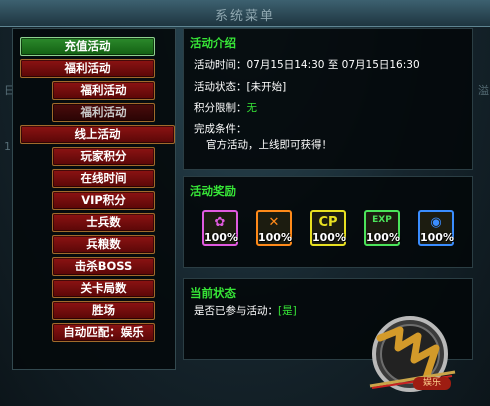 Image resolution: width=490 pixels, height=406 pixels. Describe the element at coordinates (103, 200) in the screenshot. I see `menu-item: VIP积分` at that location.